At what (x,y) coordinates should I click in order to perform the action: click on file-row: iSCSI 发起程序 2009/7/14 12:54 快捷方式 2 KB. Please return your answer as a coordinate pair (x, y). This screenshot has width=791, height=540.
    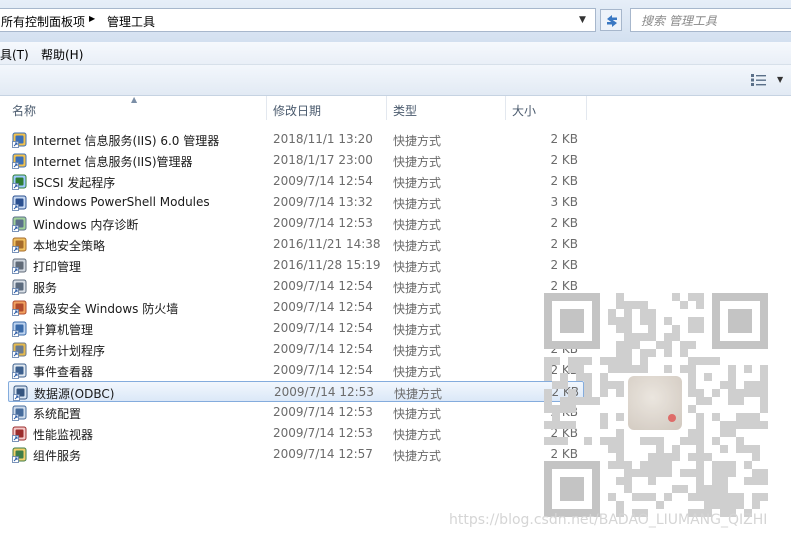
    Looking at the image, I should click on (296, 181).